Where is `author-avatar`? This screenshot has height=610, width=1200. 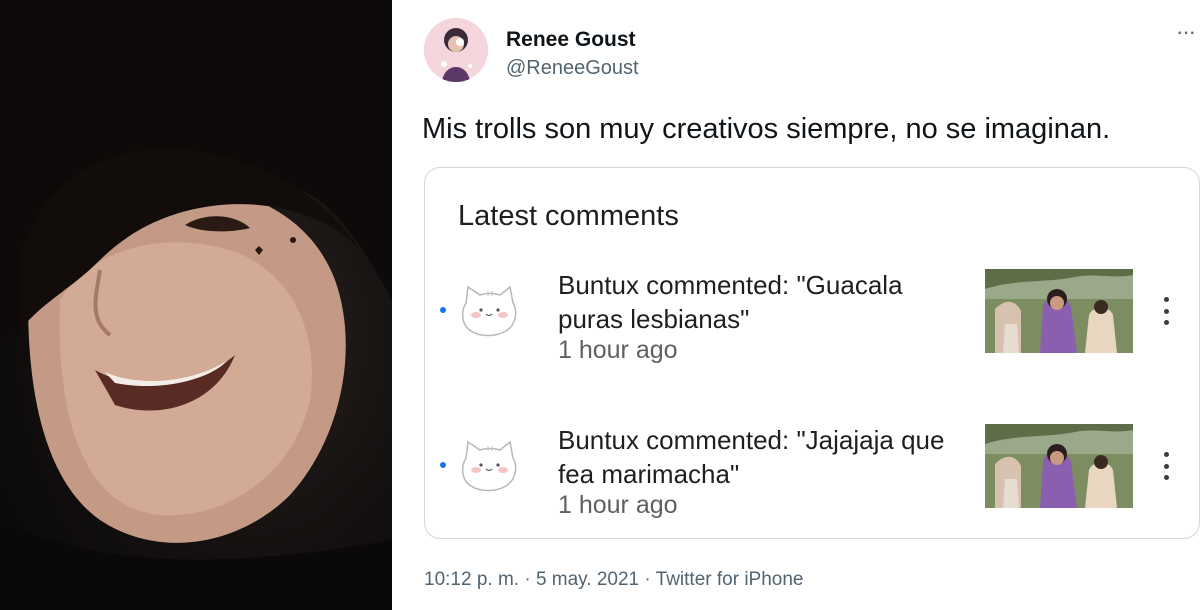
author-avatar is located at coordinates (456, 50).